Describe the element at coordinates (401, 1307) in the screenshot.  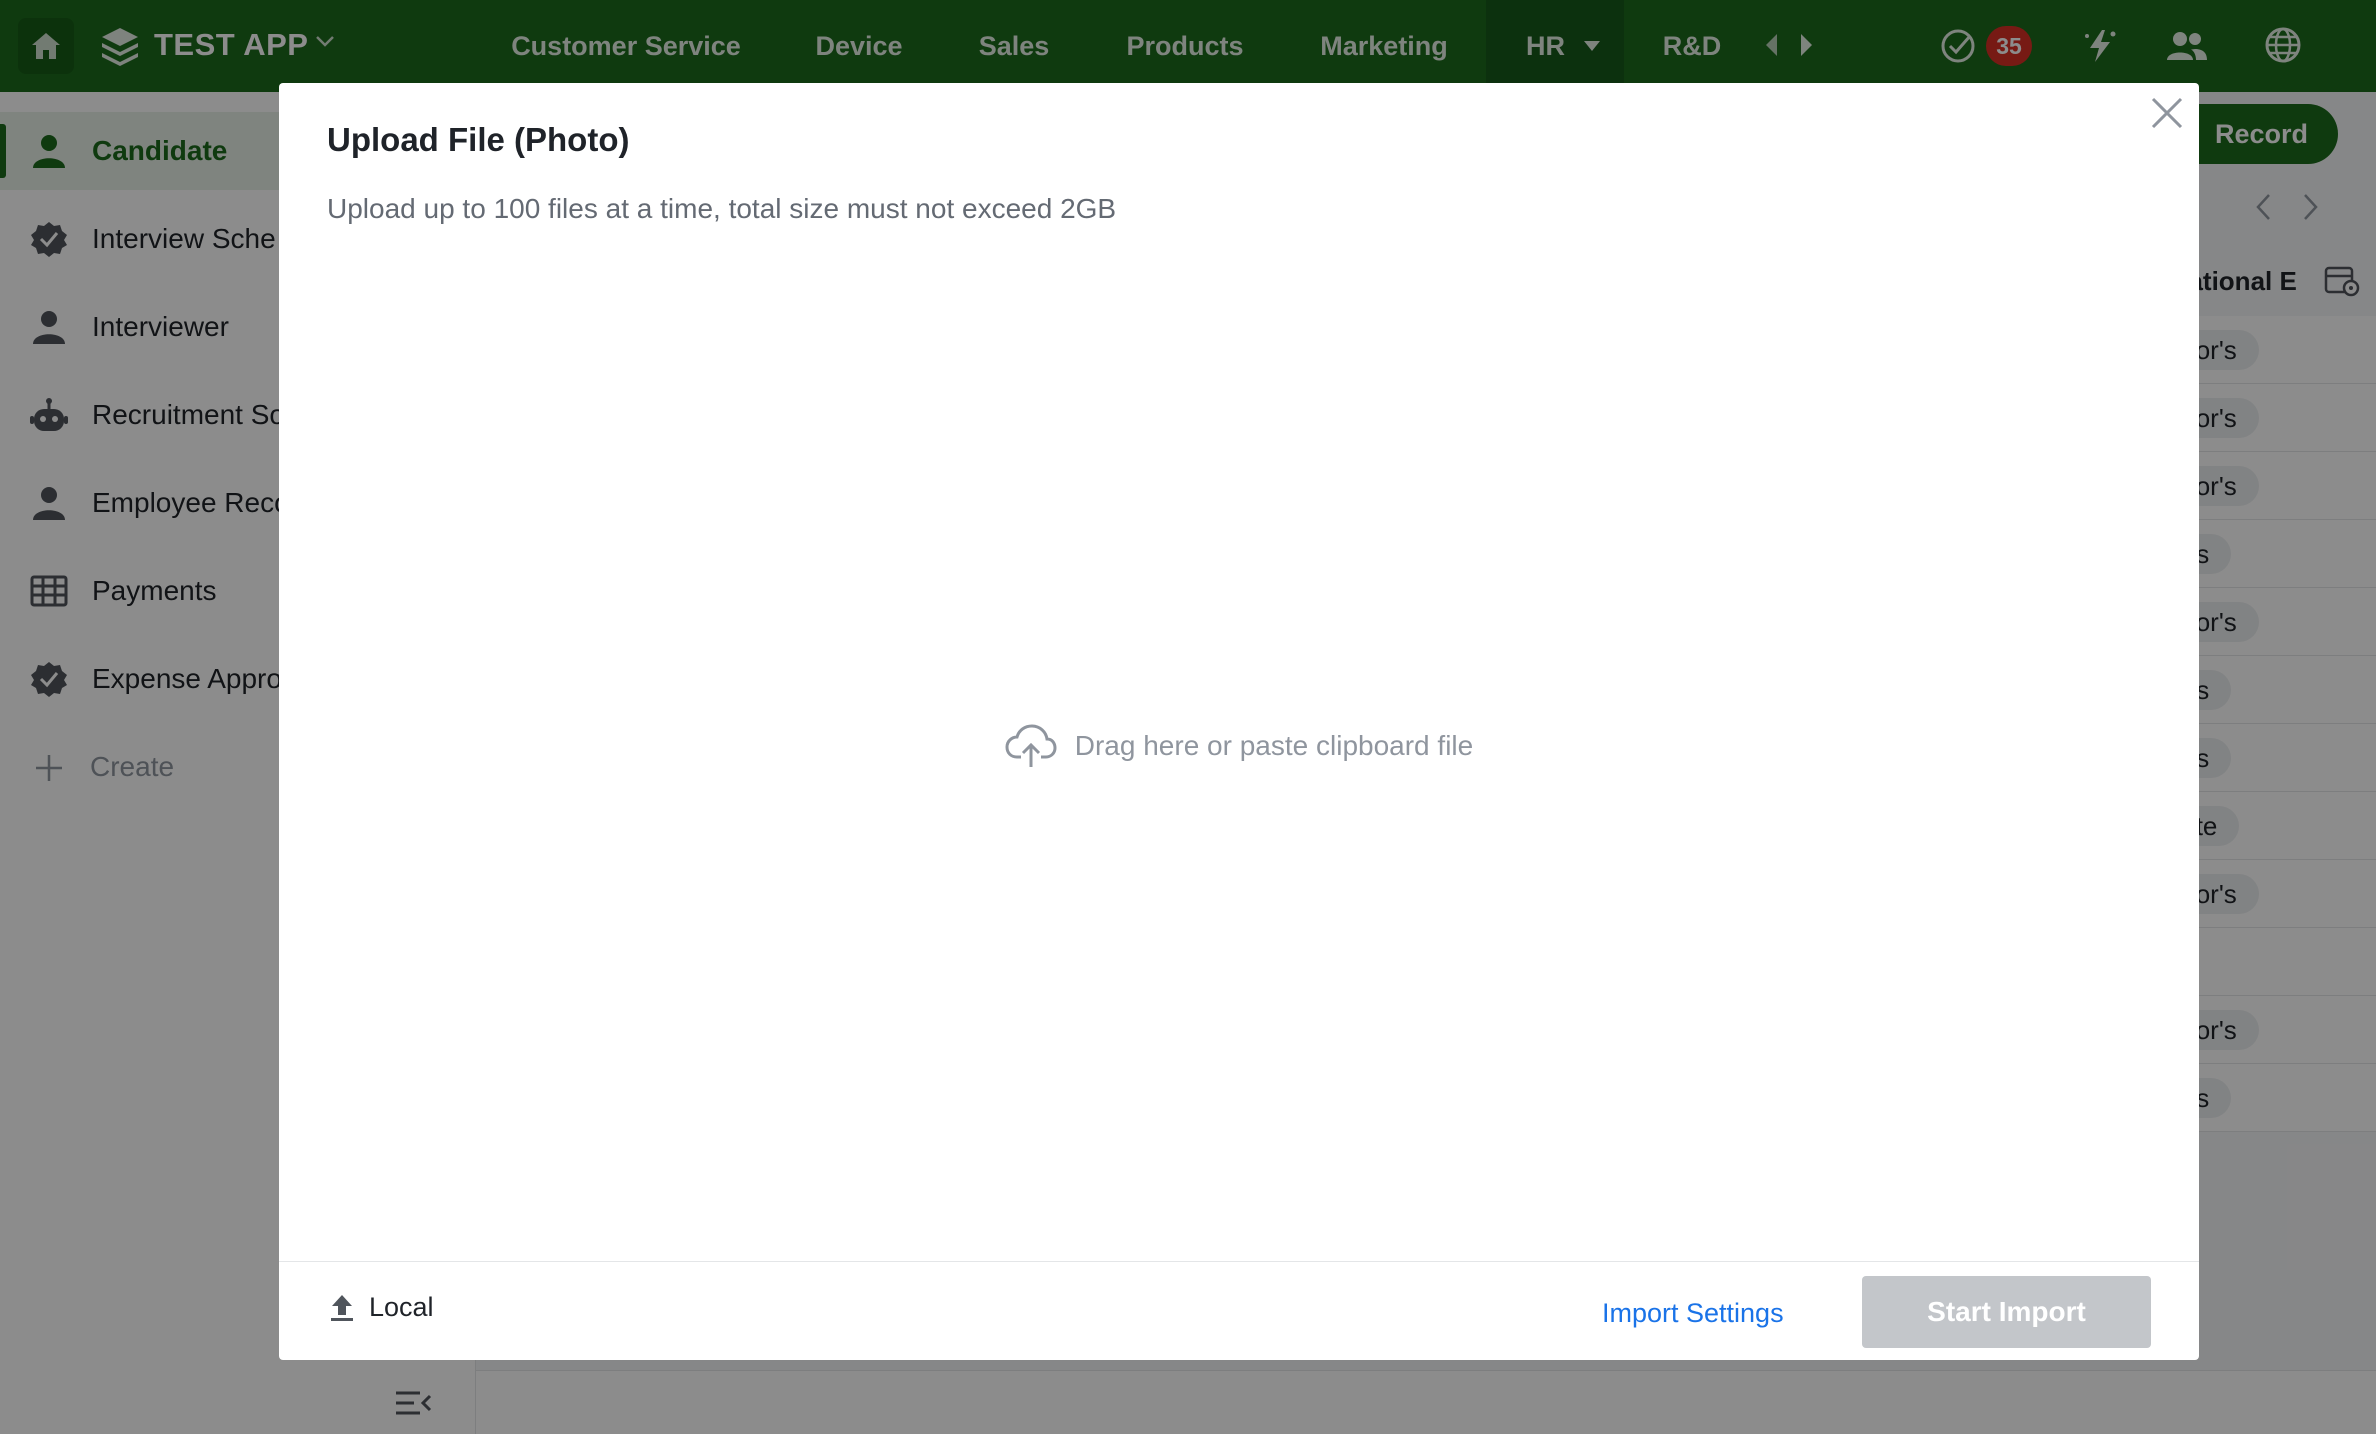
I see `local-upload-label: Local` at that location.